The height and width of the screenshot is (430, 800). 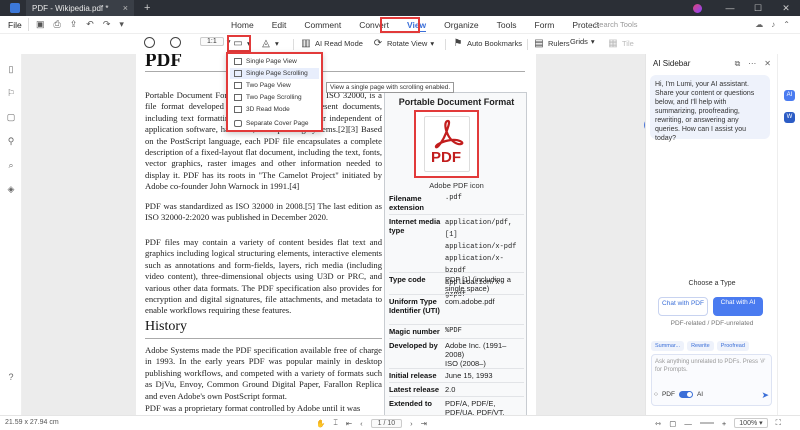 What do you see at coordinates (11, 189) in the screenshot?
I see `layers-icon: ◈` at bounding box center [11, 189].